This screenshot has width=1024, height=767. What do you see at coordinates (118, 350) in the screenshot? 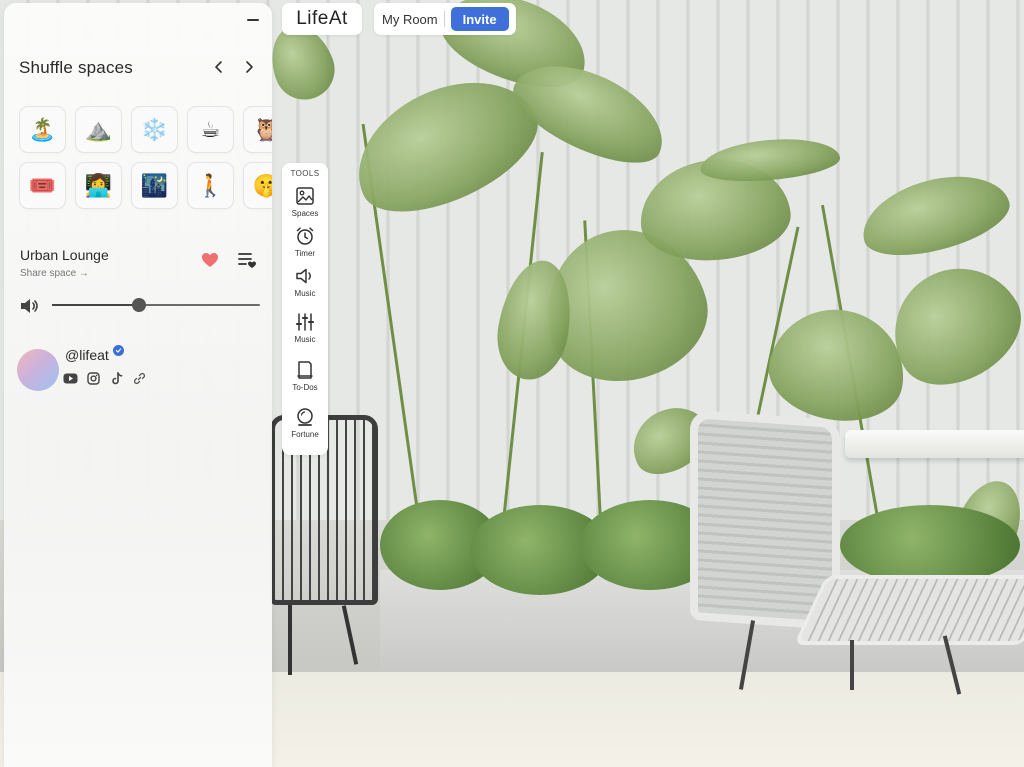
I see `verified-badge-icon` at bounding box center [118, 350].